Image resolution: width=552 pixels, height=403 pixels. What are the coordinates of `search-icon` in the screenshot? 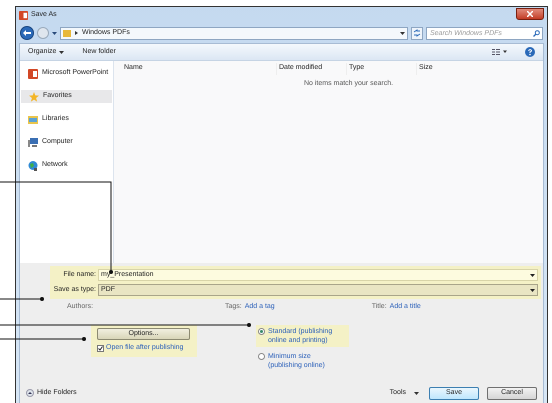 It's located at (536, 33).